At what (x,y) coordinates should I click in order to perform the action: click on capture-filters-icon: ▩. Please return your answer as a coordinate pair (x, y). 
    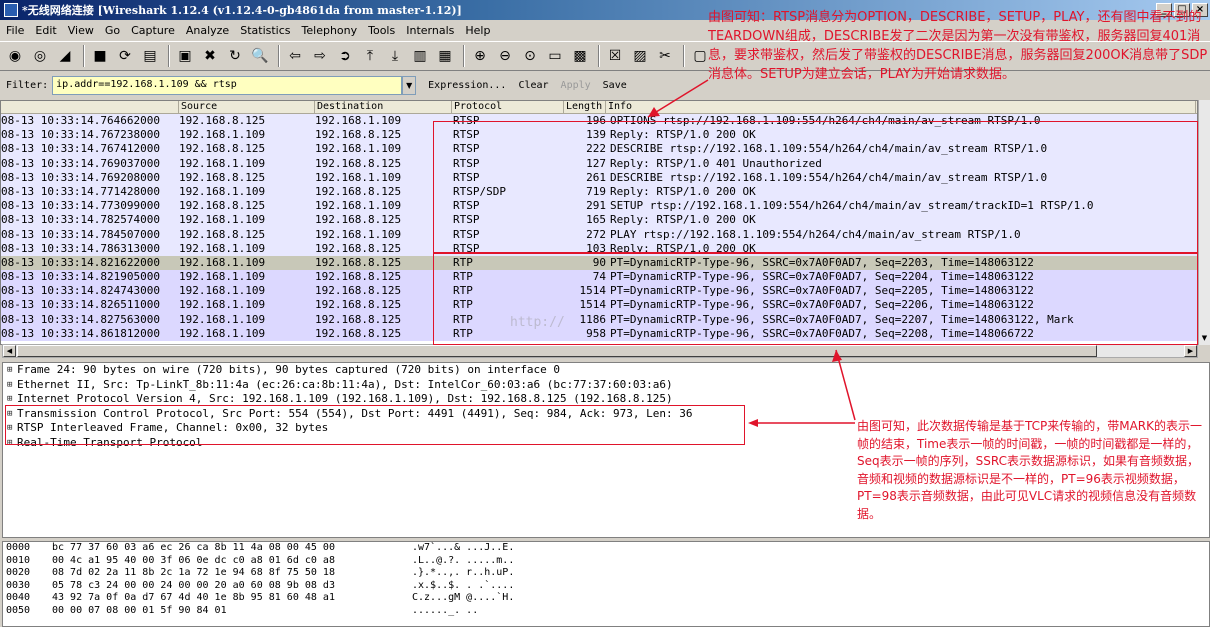
    Looking at the image, I should click on (580, 56).